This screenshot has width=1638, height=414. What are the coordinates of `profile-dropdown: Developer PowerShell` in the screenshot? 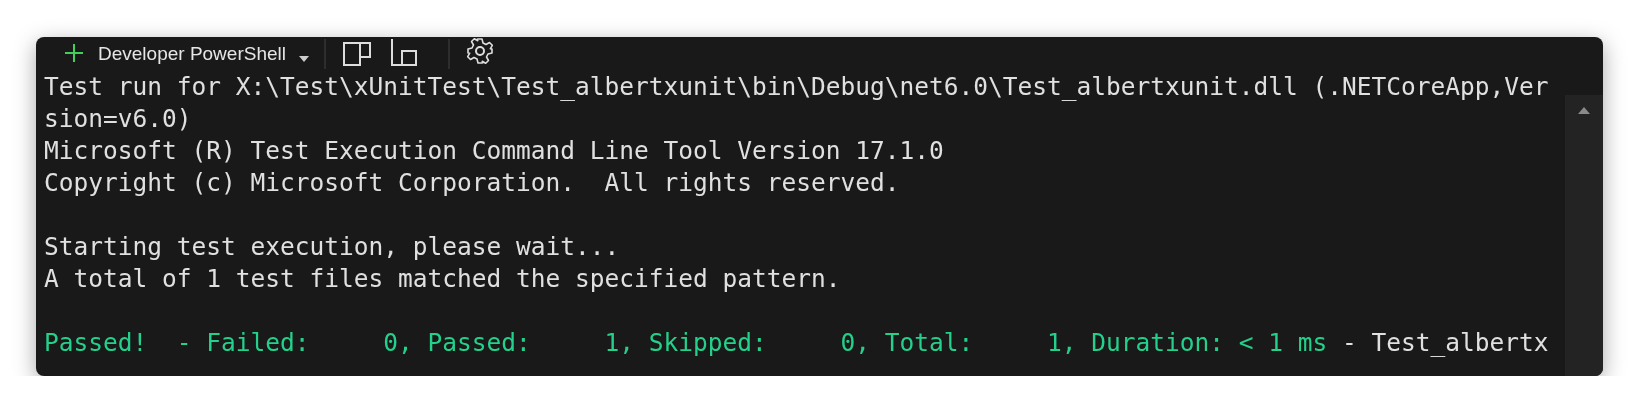 It's located at (192, 54).